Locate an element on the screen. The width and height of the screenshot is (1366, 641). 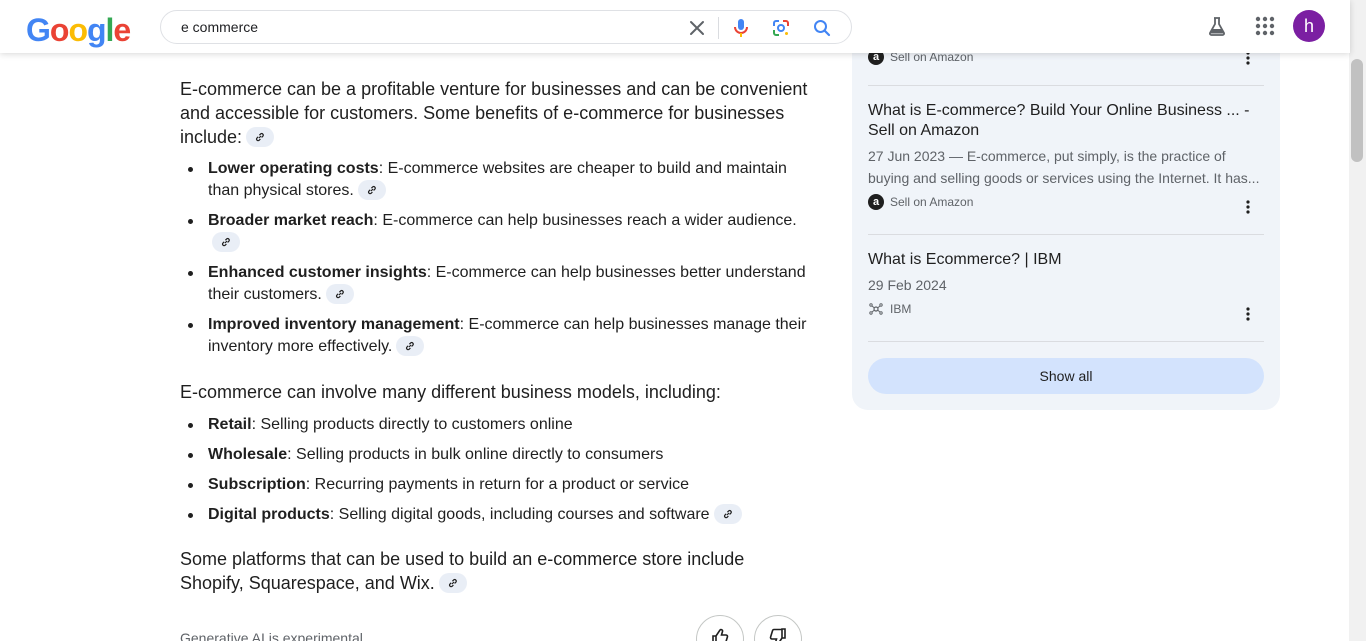
labs-flask-icon is located at coordinates (1217, 26).